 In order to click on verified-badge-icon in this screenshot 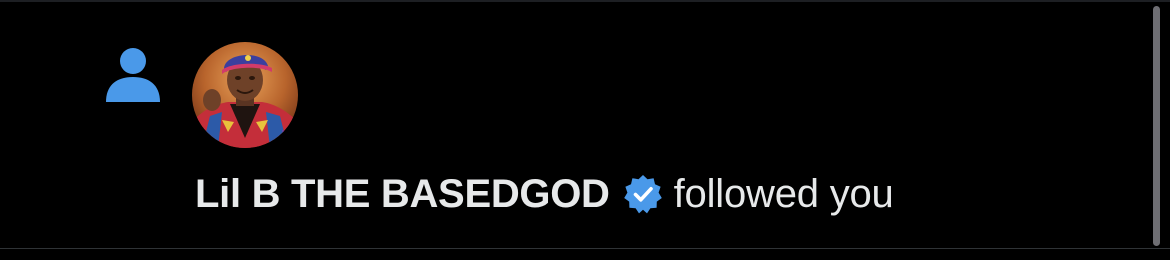, I will do `click(643, 194)`.